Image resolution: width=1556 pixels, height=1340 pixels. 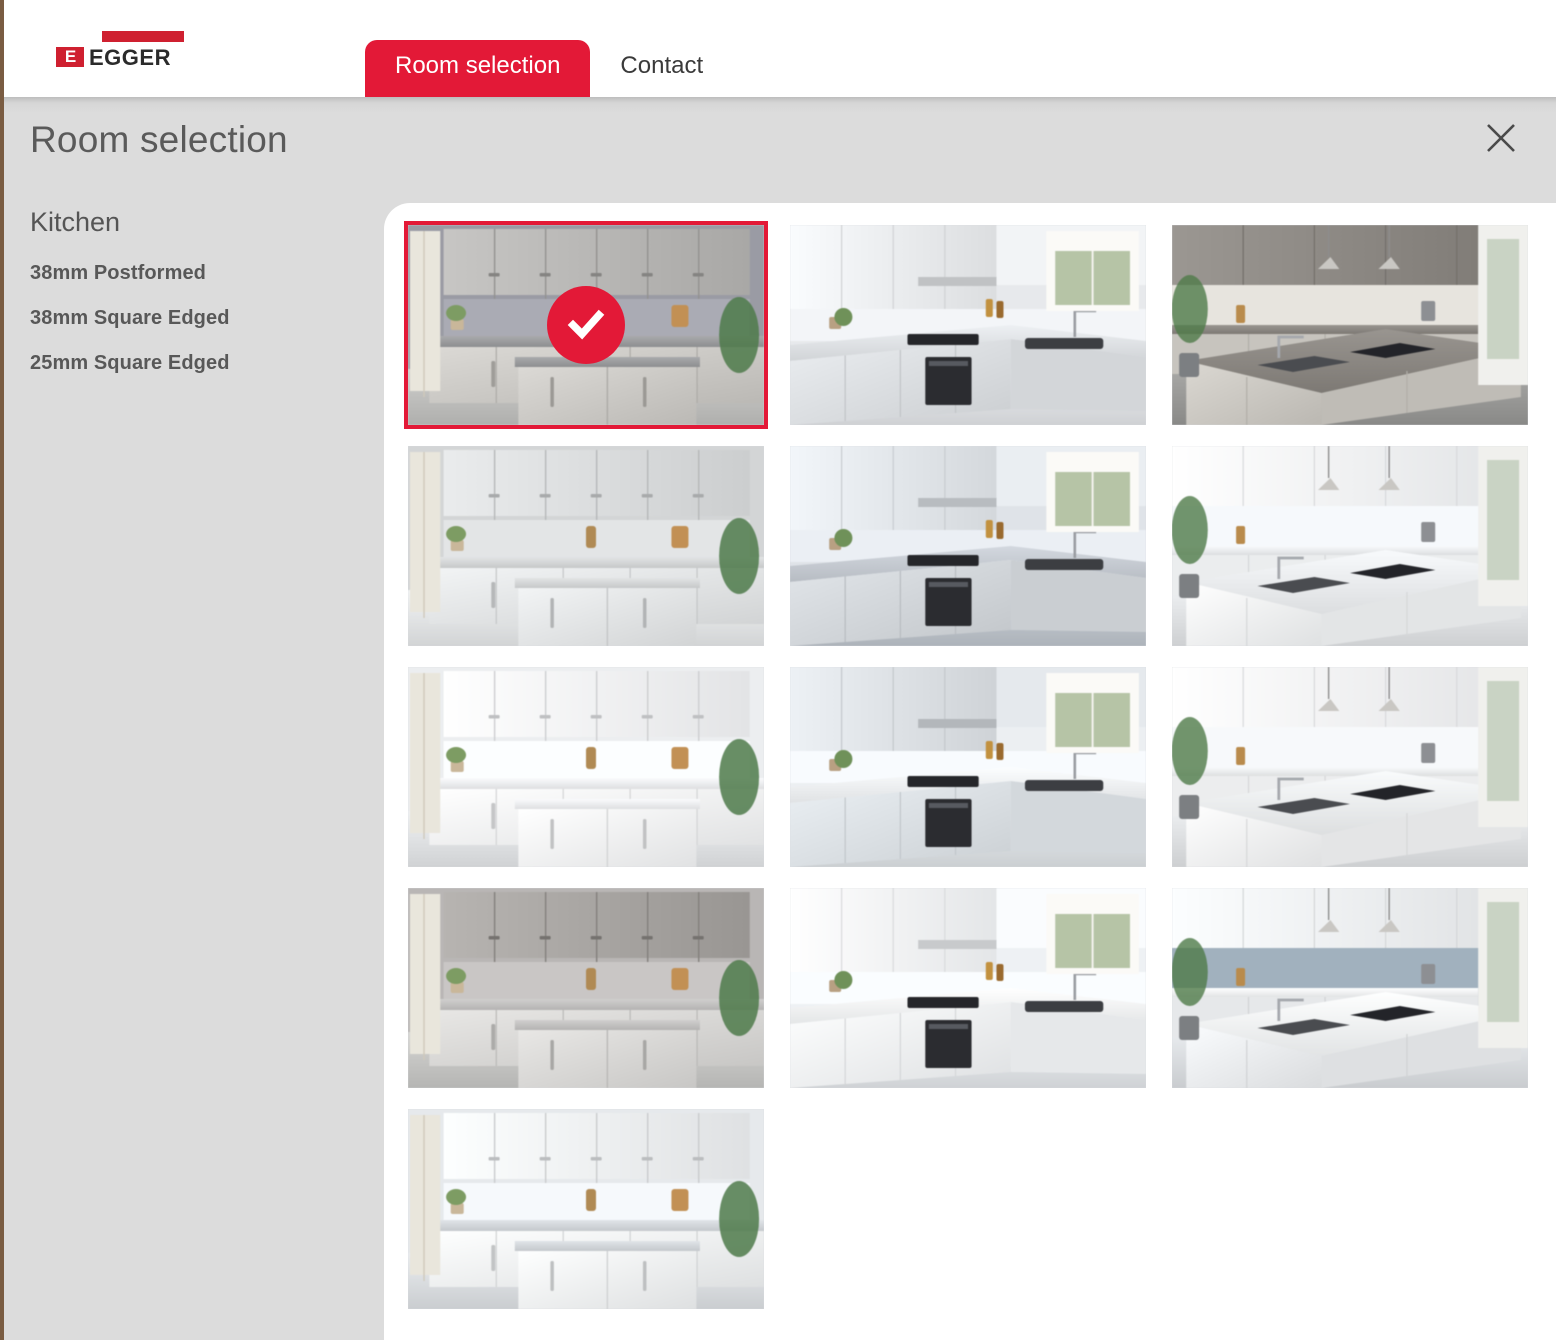 I want to click on thumbnail-grey-shaker-kitchen-with-island, so click(x=586, y=325).